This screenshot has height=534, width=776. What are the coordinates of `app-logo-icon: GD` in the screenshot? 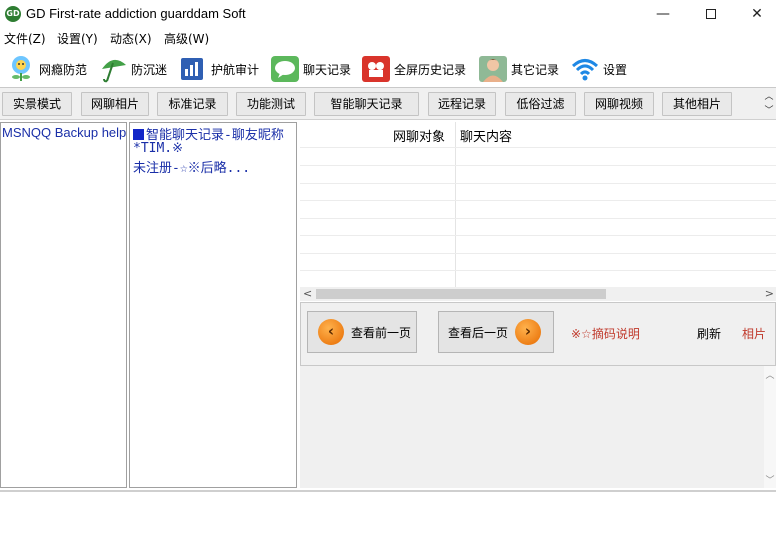 It's located at (13, 14).